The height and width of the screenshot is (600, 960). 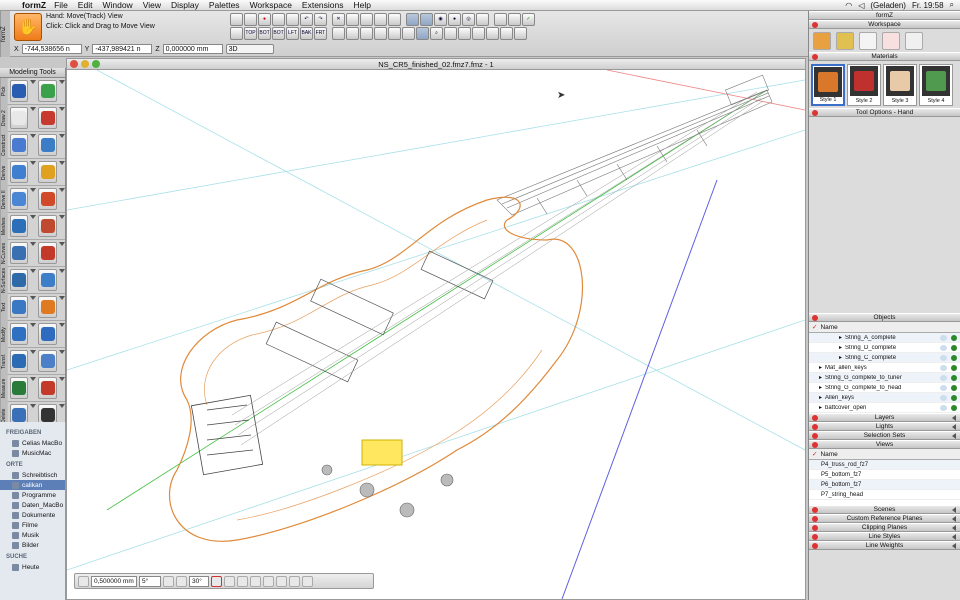 What do you see at coordinates (845, 40) in the screenshot?
I see `wrench-icon` at bounding box center [845, 40].